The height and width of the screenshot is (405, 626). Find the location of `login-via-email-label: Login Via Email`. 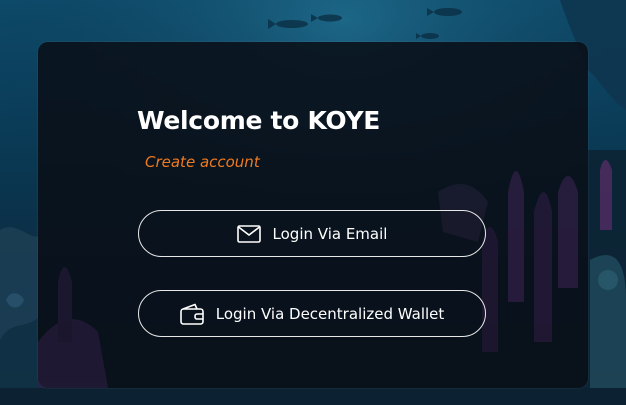

login-via-email-label: Login Via Email is located at coordinates (330, 233).